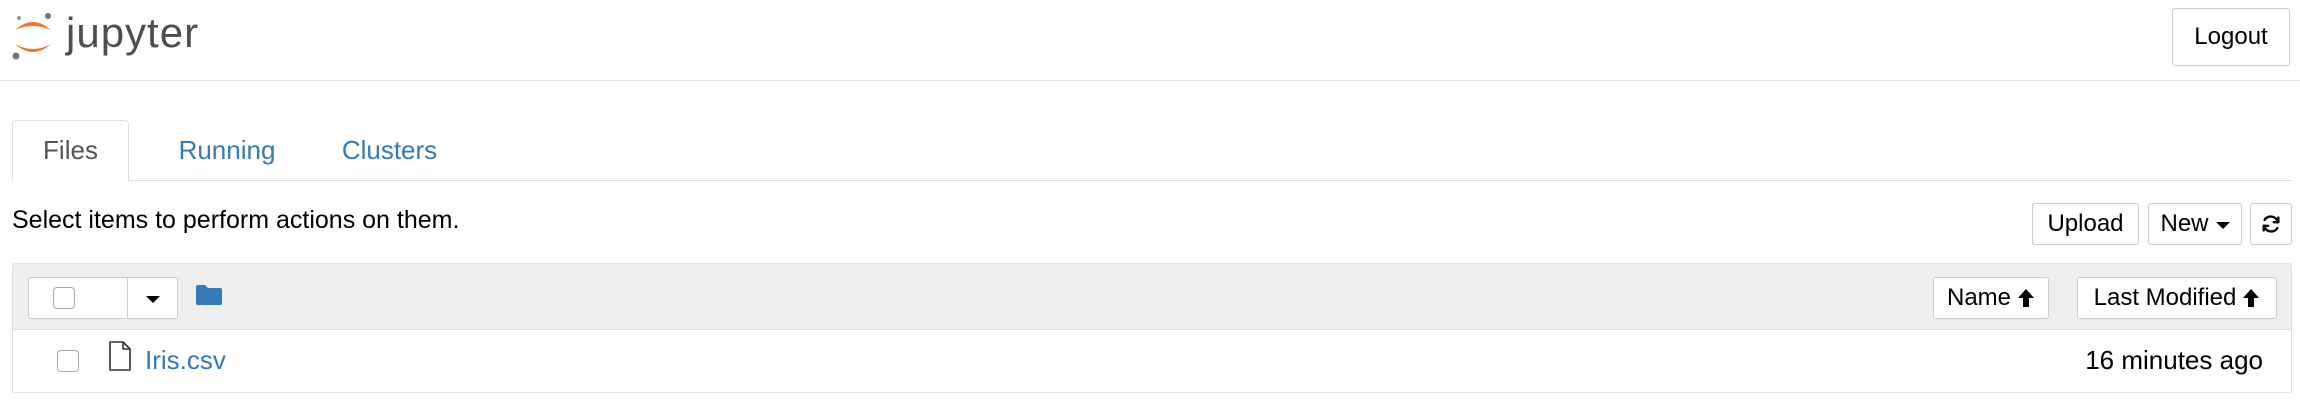 The image size is (2300, 416). I want to click on file-link: Iris.csv, so click(185, 360).